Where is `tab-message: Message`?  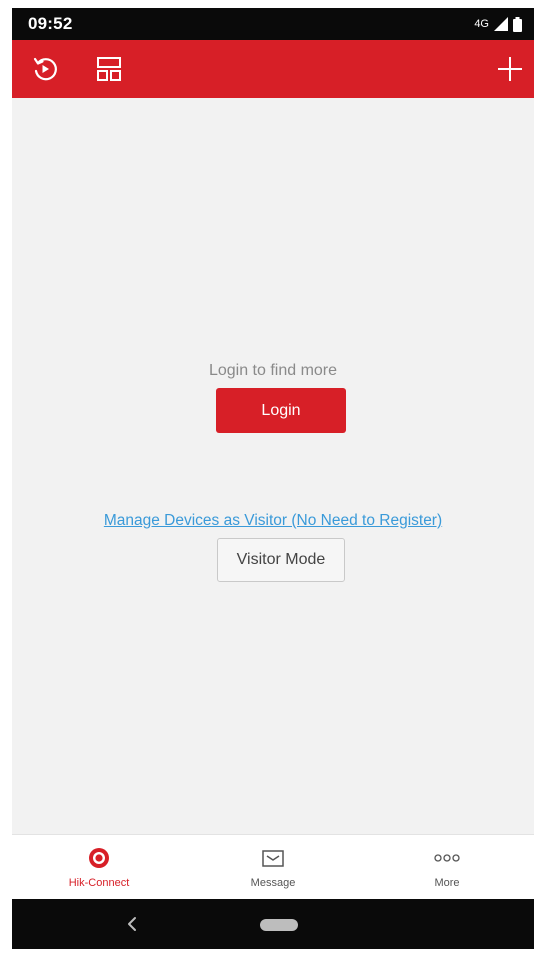 tab-message: Message is located at coordinates (273, 867).